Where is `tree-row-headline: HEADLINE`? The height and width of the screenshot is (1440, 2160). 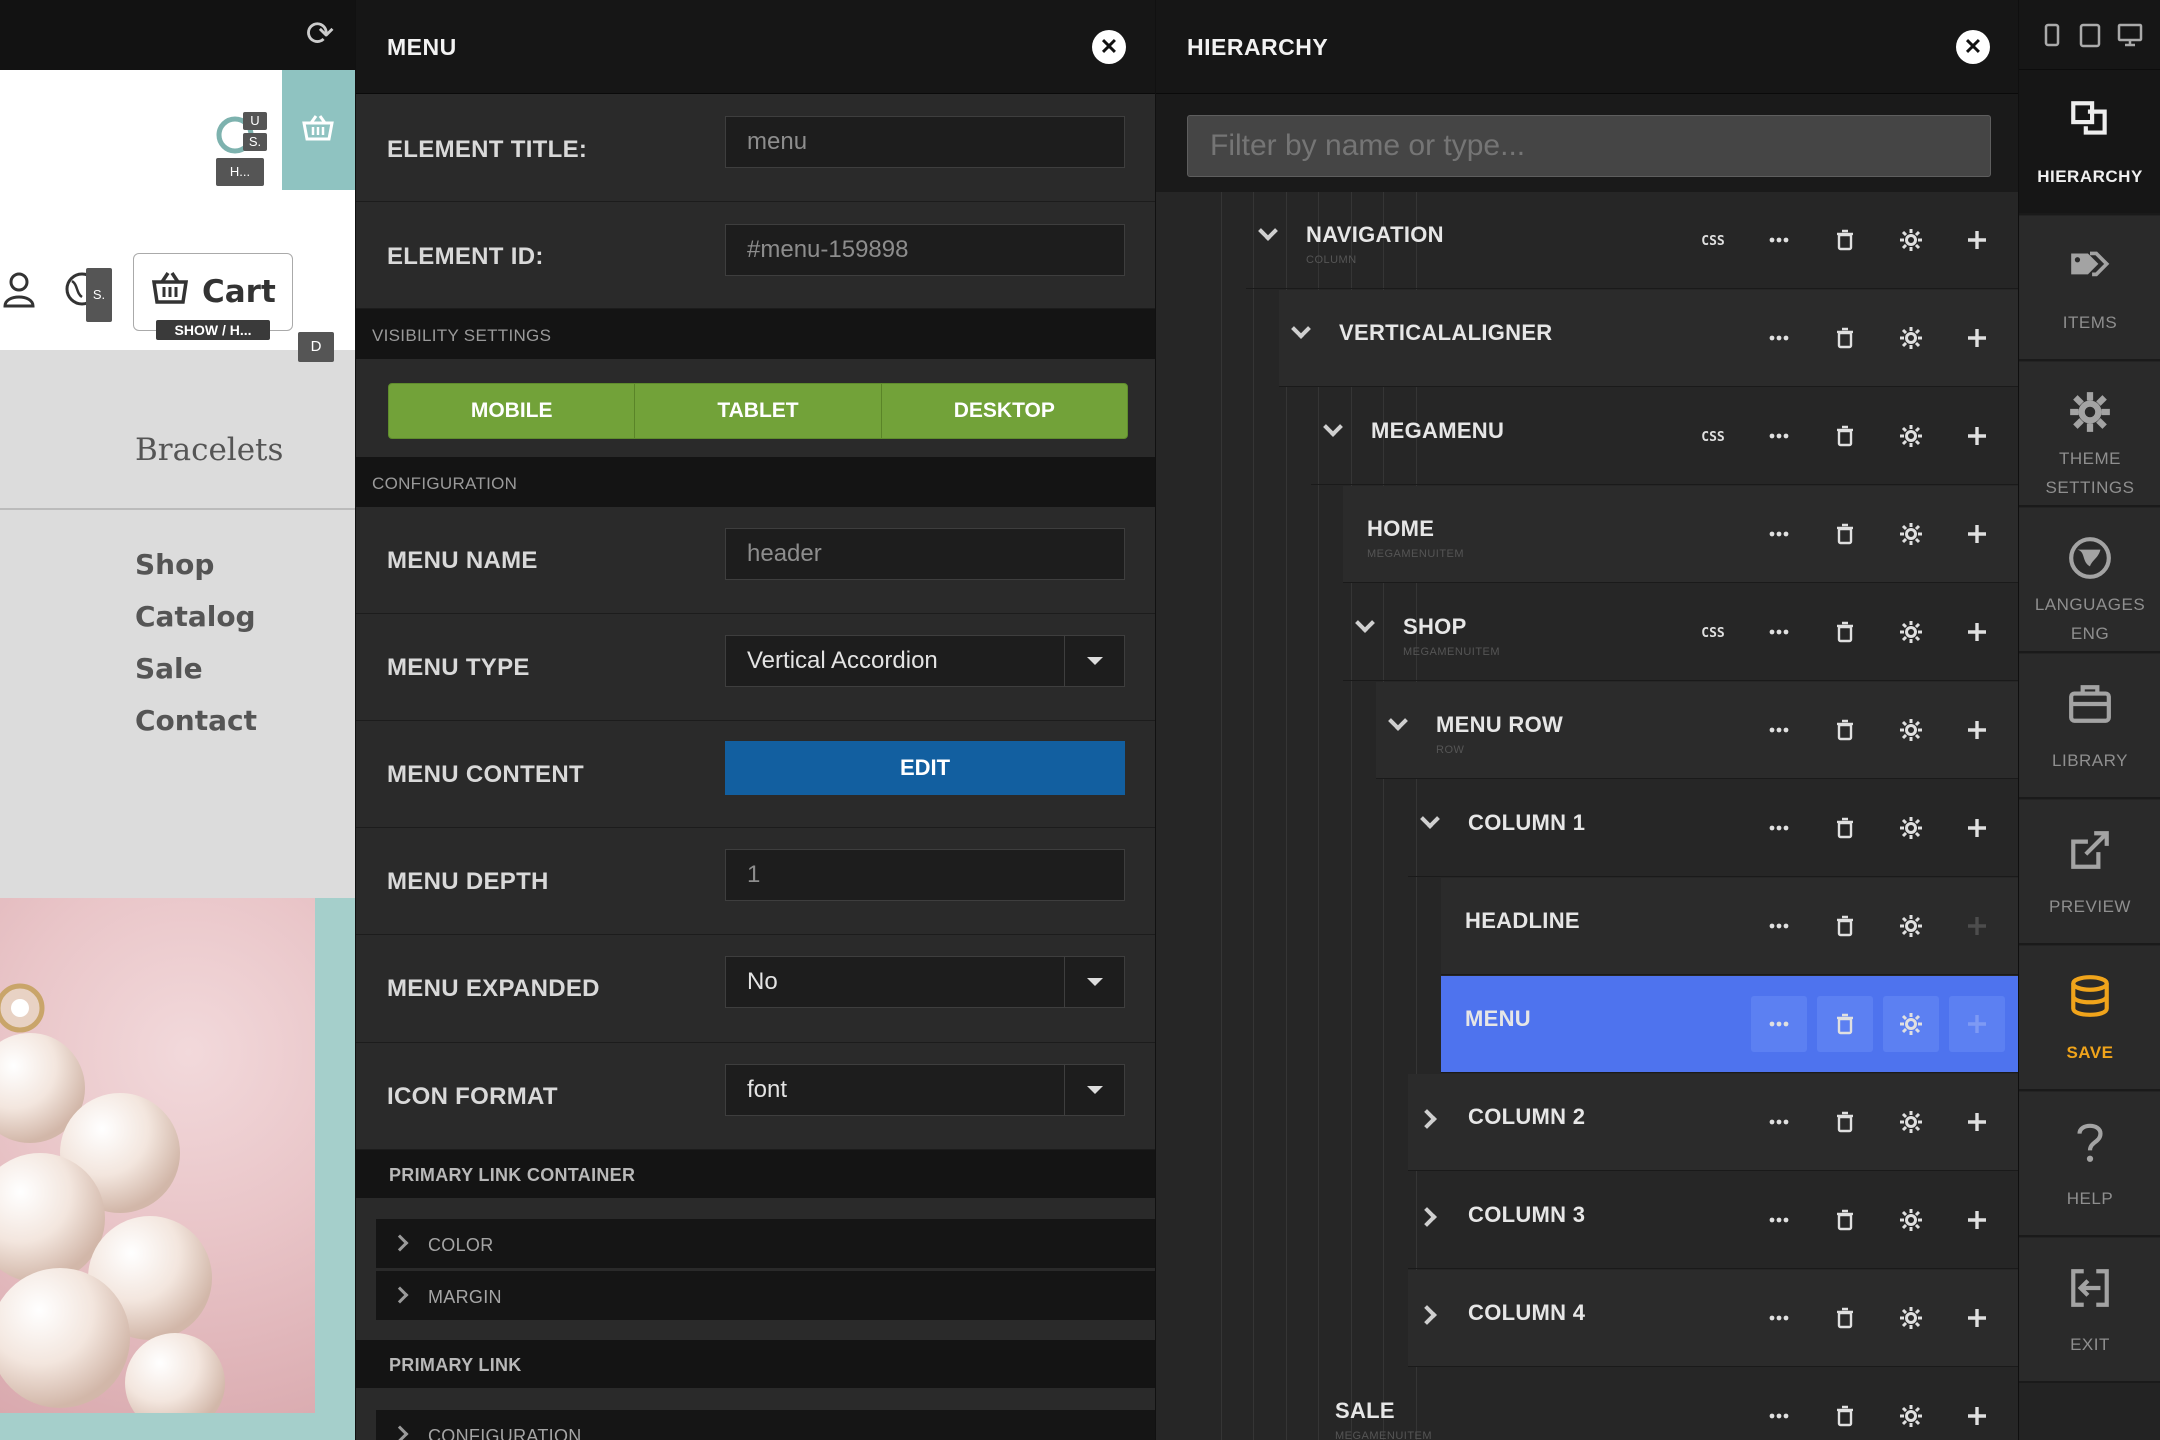
tree-row-headline: HEADLINE is located at coordinates (1729, 926).